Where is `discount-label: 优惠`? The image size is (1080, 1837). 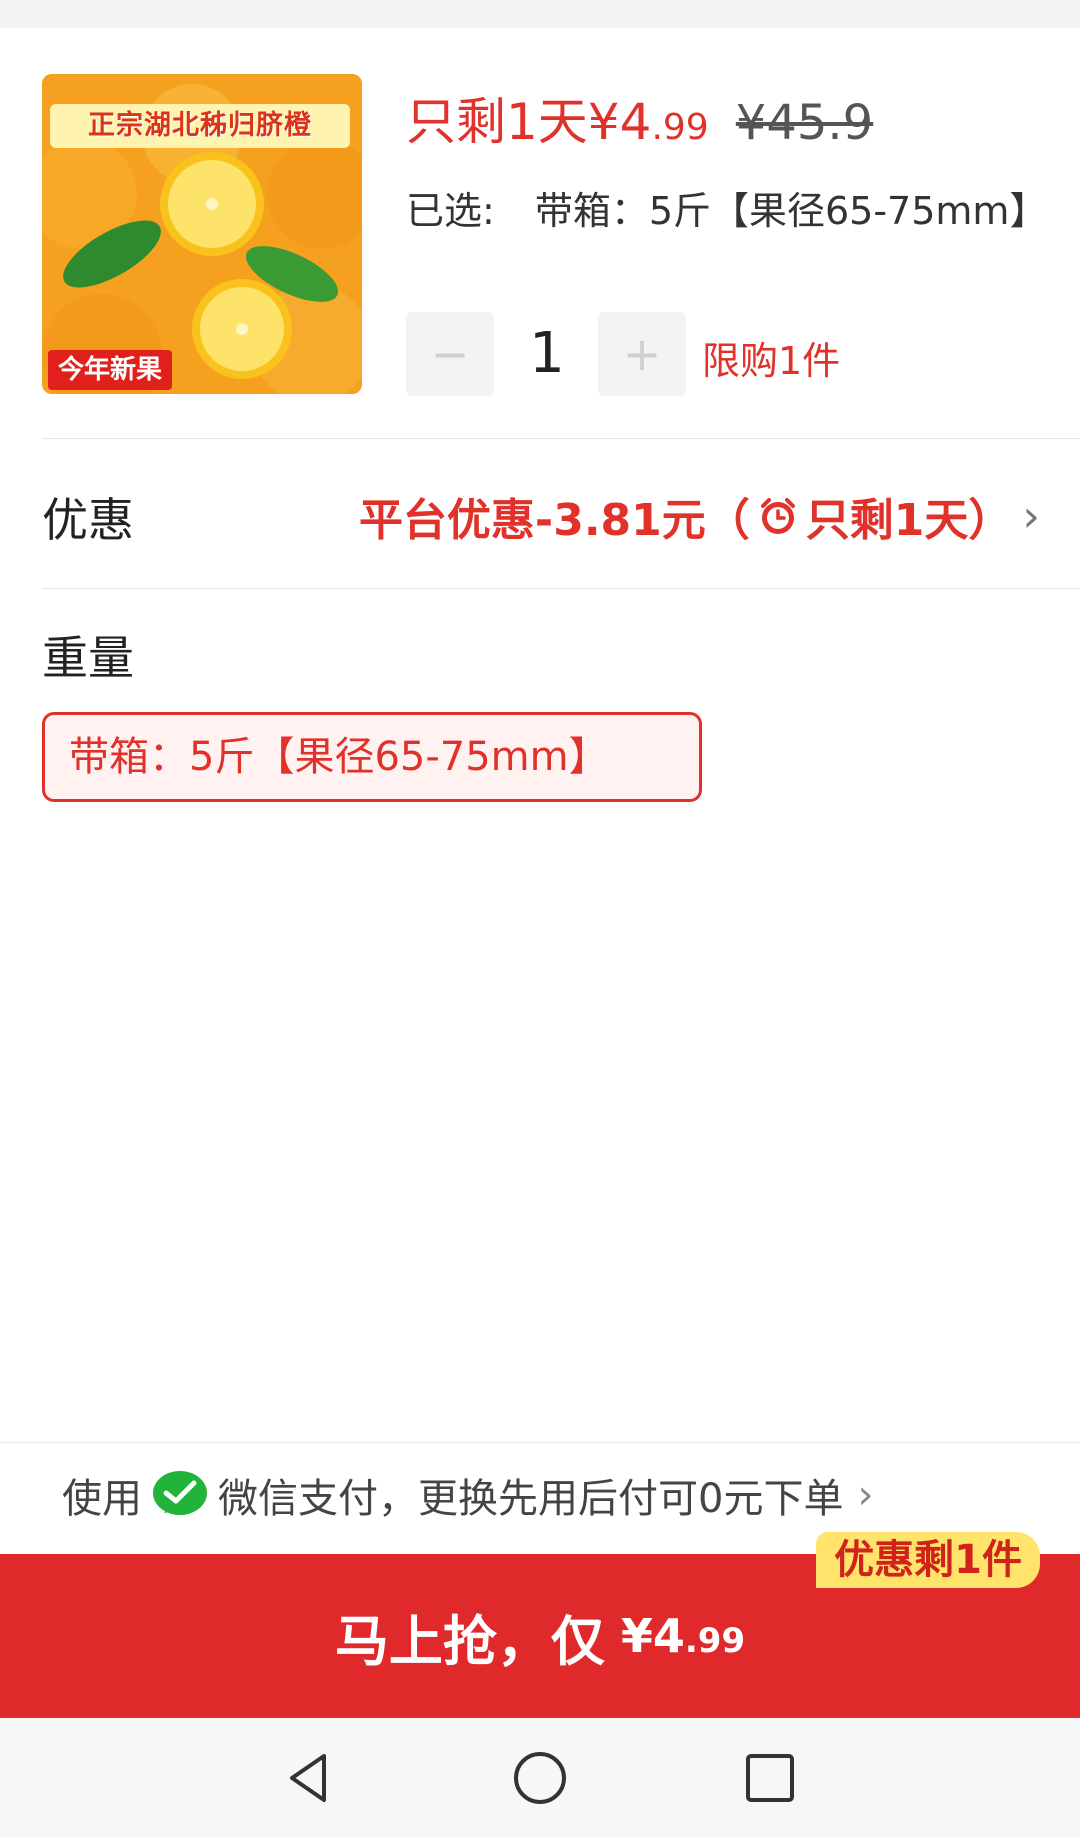
discount-label: 优惠 is located at coordinates (88, 520).